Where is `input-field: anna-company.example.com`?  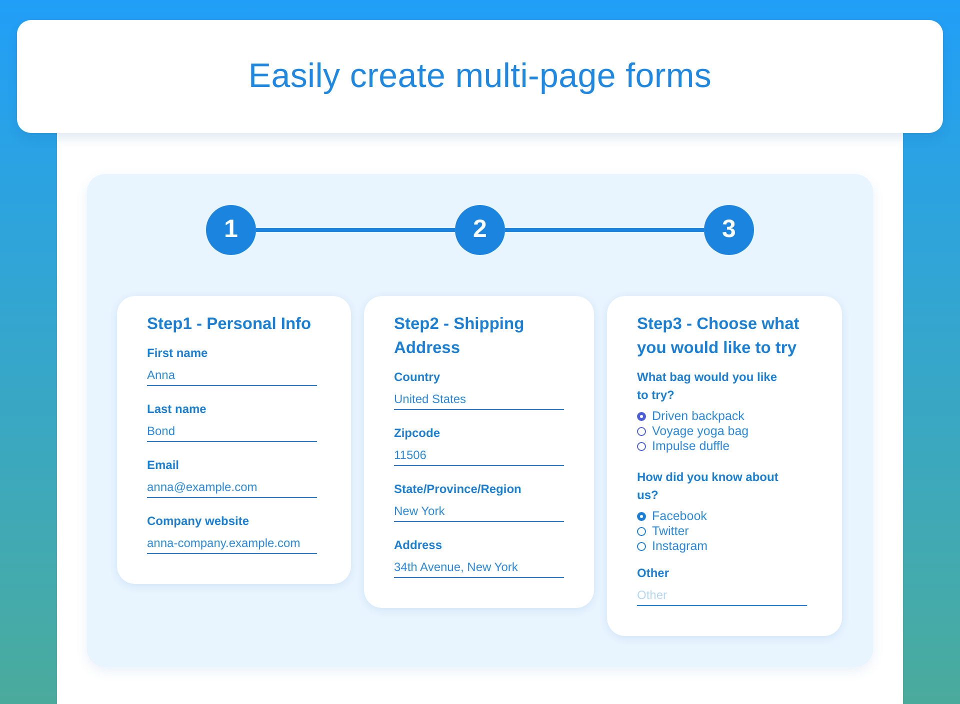
input-field: anna-company.example.com is located at coordinates (232, 544).